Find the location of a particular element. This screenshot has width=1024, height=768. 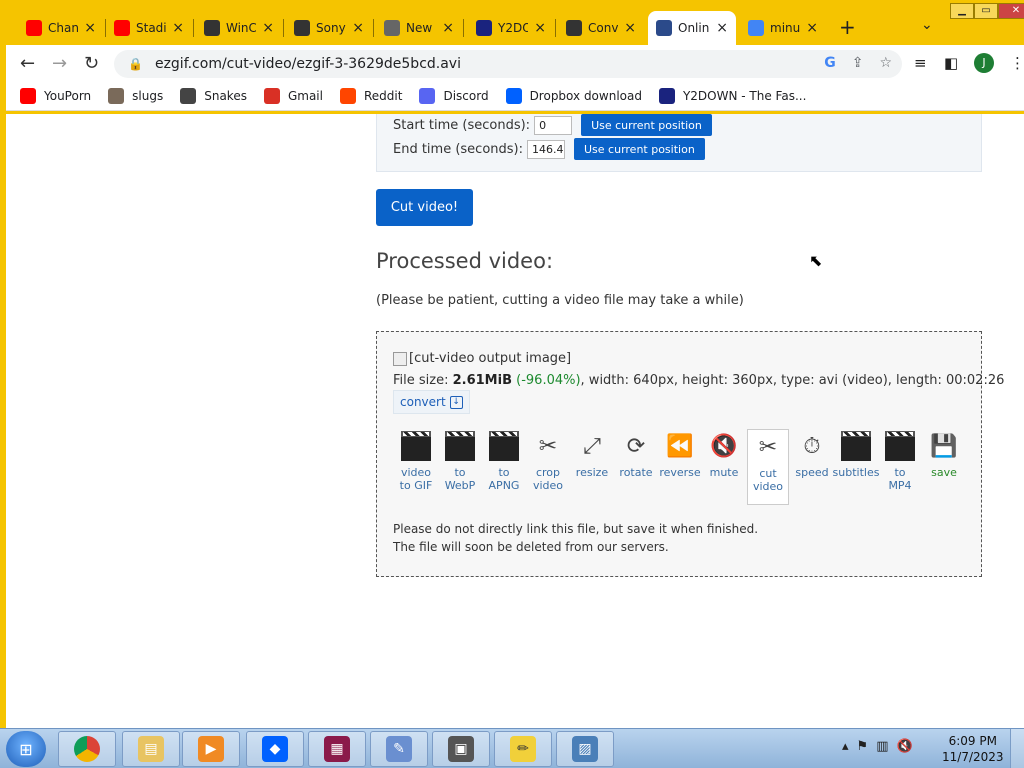

bookmark-item: Discord is located at coordinates (454, 95).